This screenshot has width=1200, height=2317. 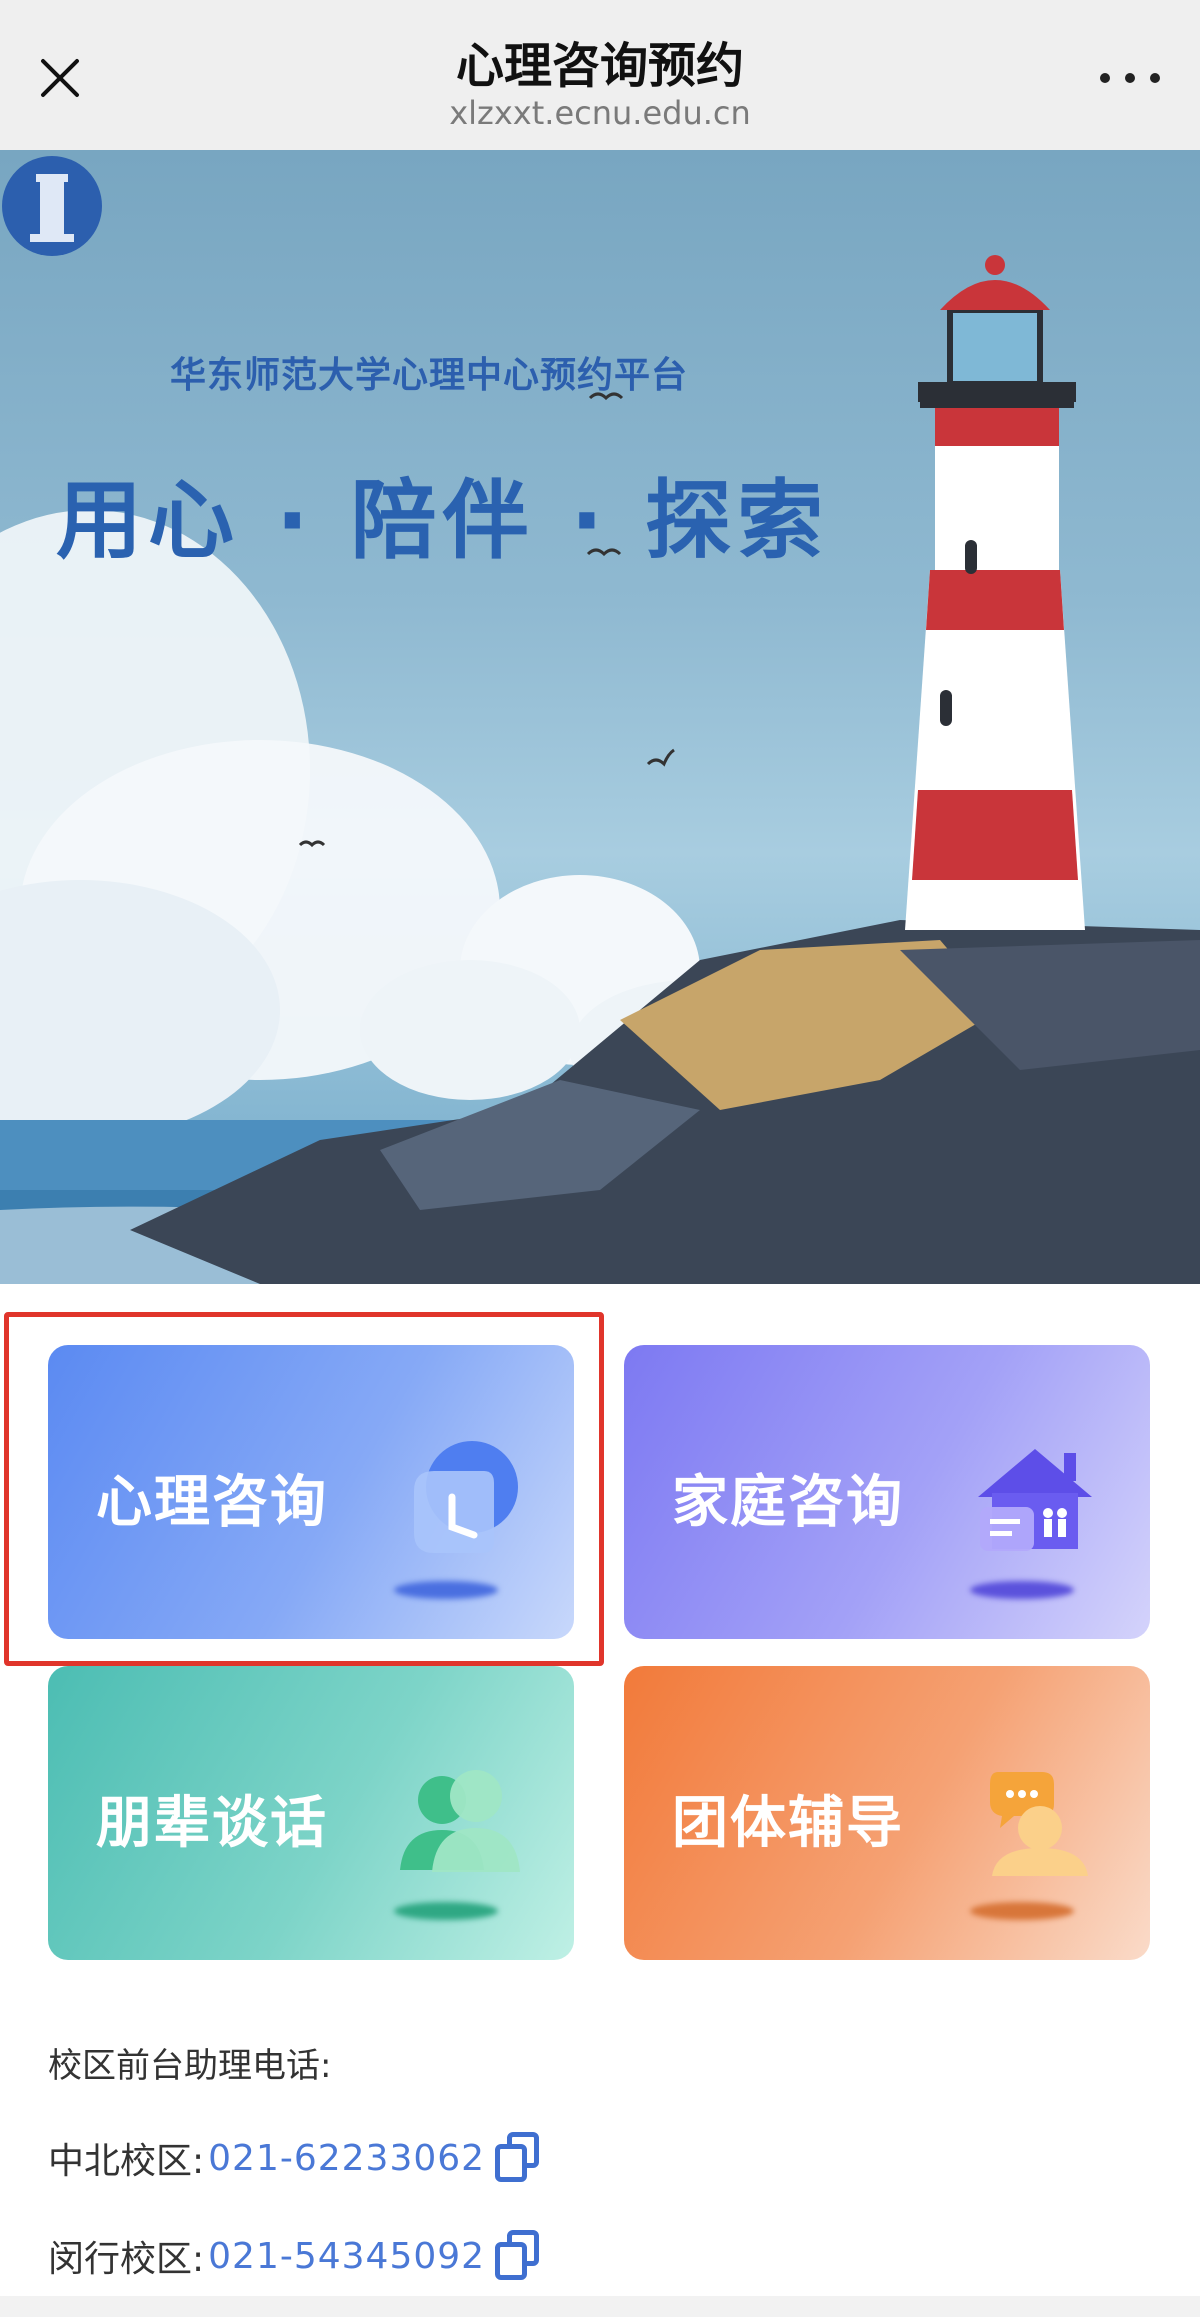 What do you see at coordinates (346, 2256) in the screenshot?
I see `phone-link: 021-54345092` at bounding box center [346, 2256].